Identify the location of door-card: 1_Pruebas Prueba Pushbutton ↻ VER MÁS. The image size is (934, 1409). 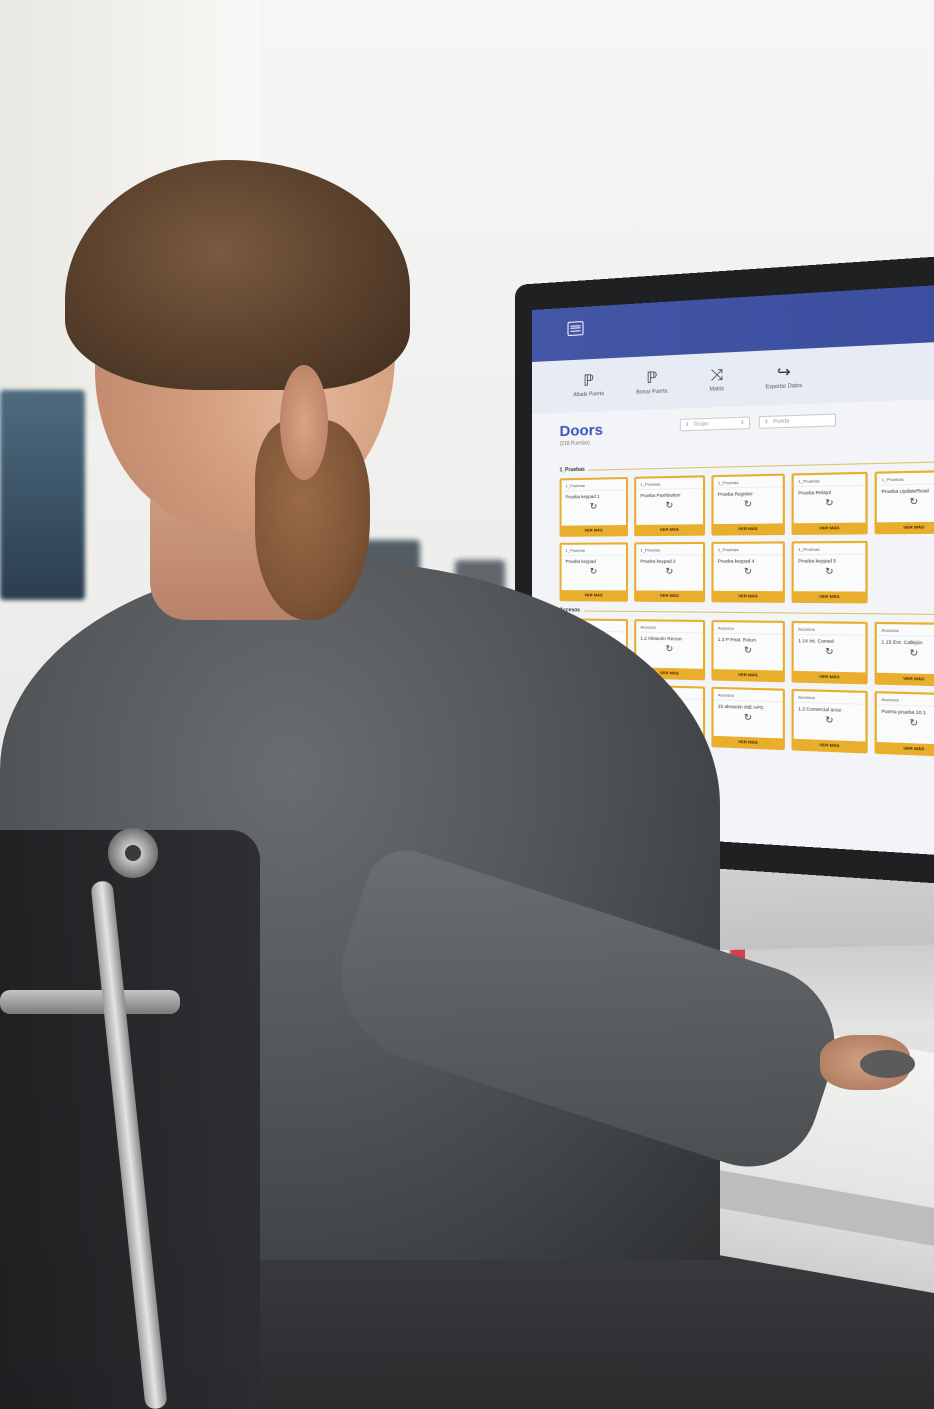
(670, 506).